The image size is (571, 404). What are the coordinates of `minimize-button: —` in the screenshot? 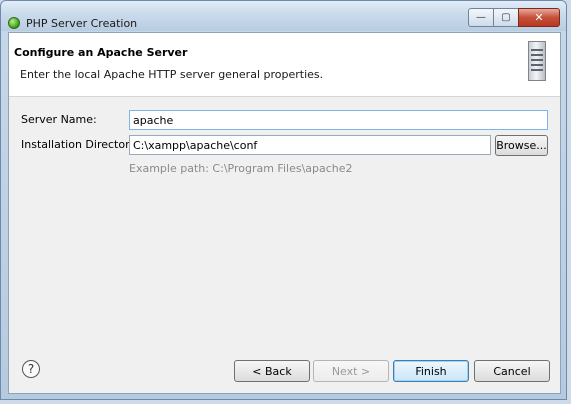 It's located at (481, 17).